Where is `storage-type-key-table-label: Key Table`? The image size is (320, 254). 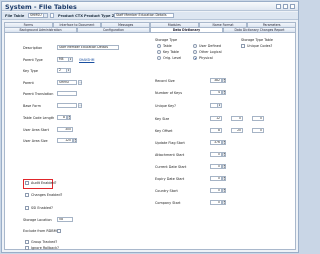
storage-type-key-table-label: Key Table is located at coordinates (171, 52).